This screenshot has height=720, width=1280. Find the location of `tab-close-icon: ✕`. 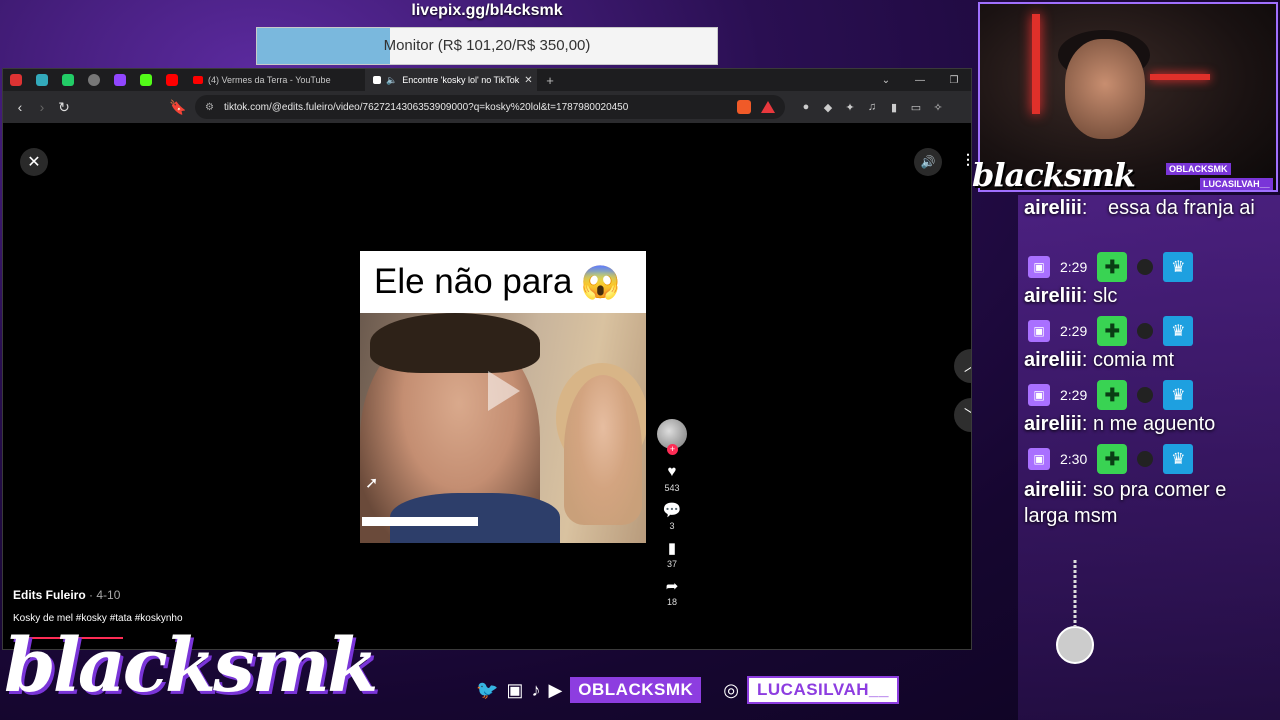

tab-close-icon: ✕ is located at coordinates (528, 80).